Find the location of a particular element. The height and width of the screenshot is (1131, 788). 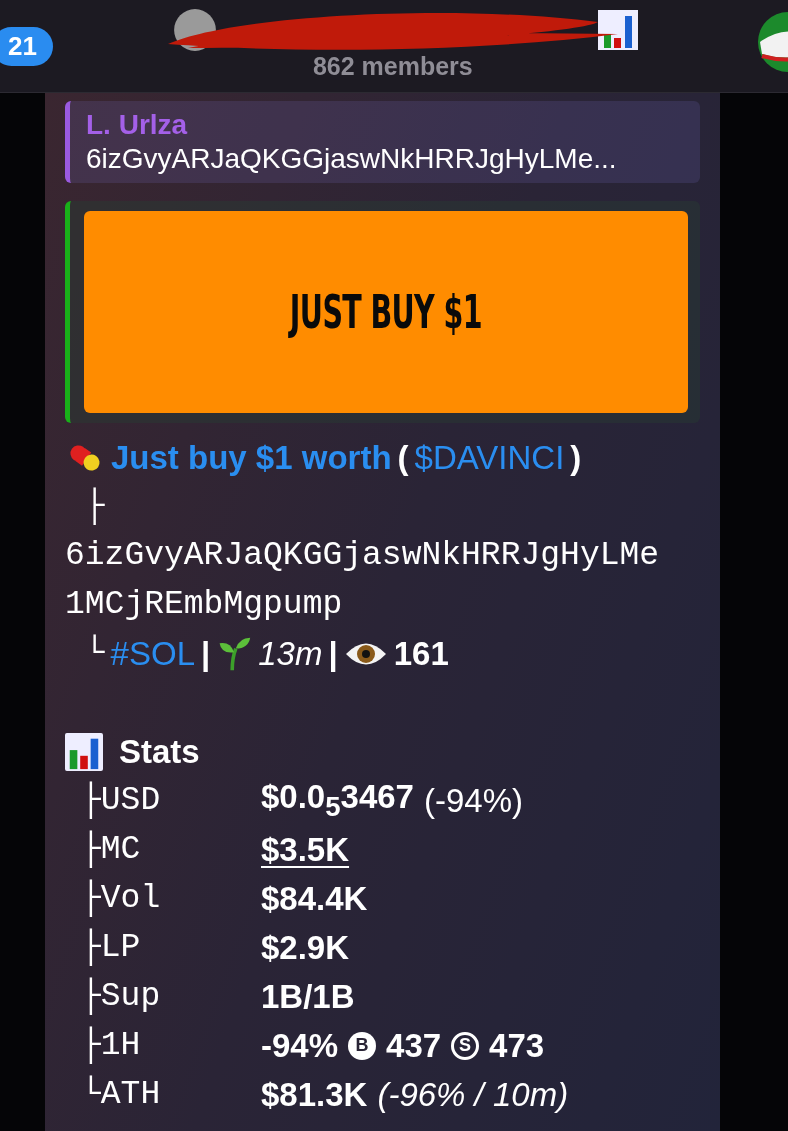

view-count: 161 is located at coordinates (421, 653).